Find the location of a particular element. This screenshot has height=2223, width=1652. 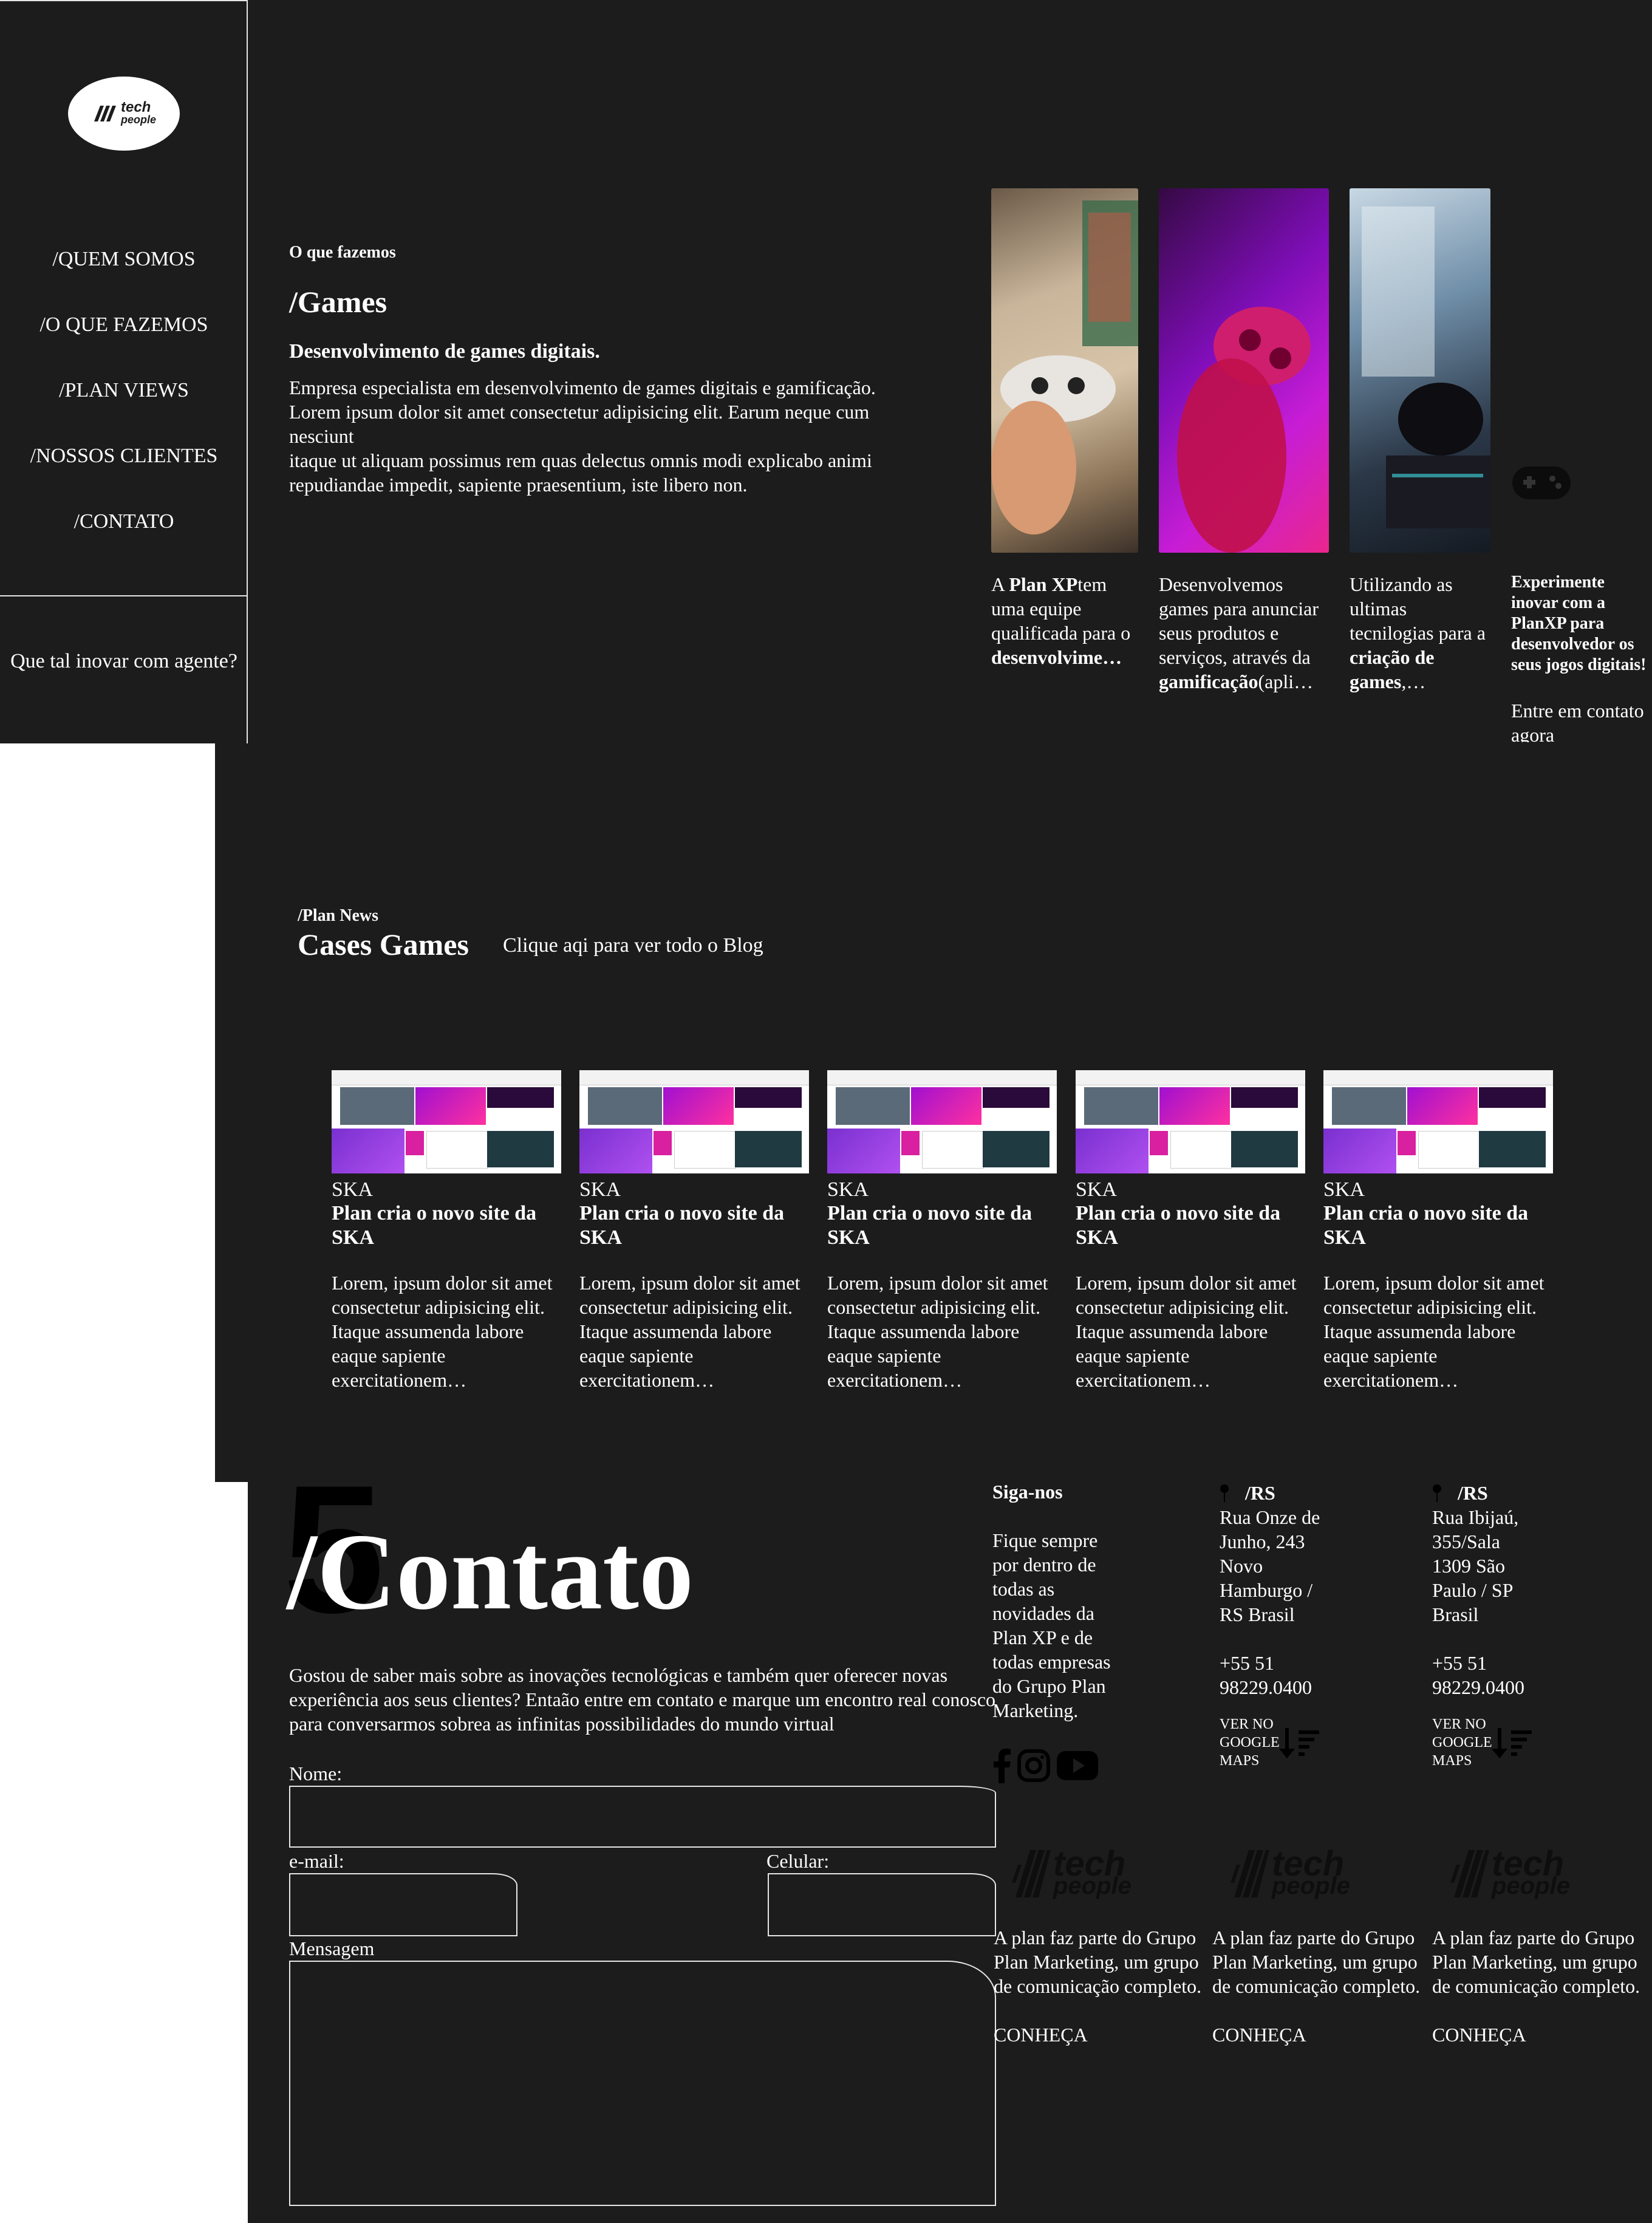

instagram-icon is located at coordinates (1034, 1766).